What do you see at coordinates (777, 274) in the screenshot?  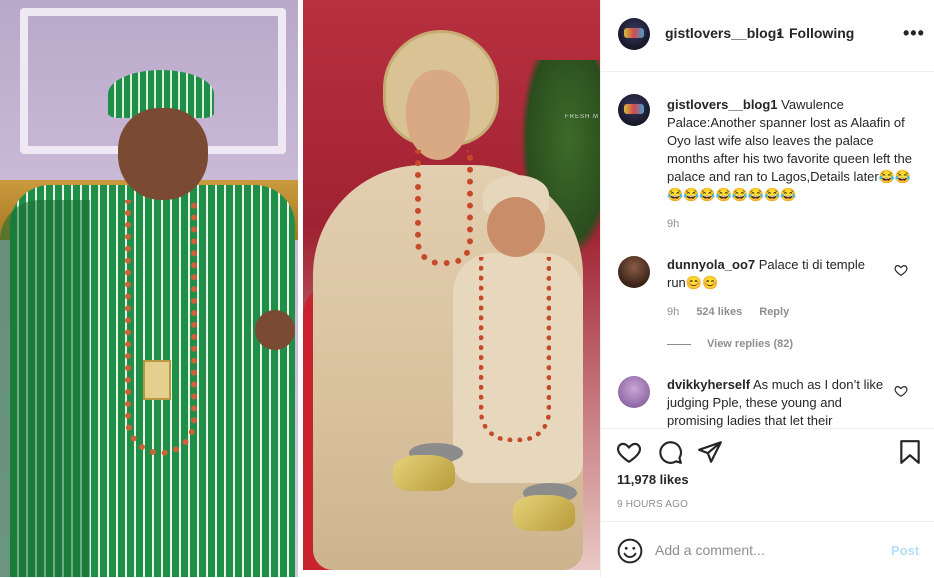 I see `comment: dunnyola_oo7 Palace ti di temple run😊😊` at bounding box center [777, 274].